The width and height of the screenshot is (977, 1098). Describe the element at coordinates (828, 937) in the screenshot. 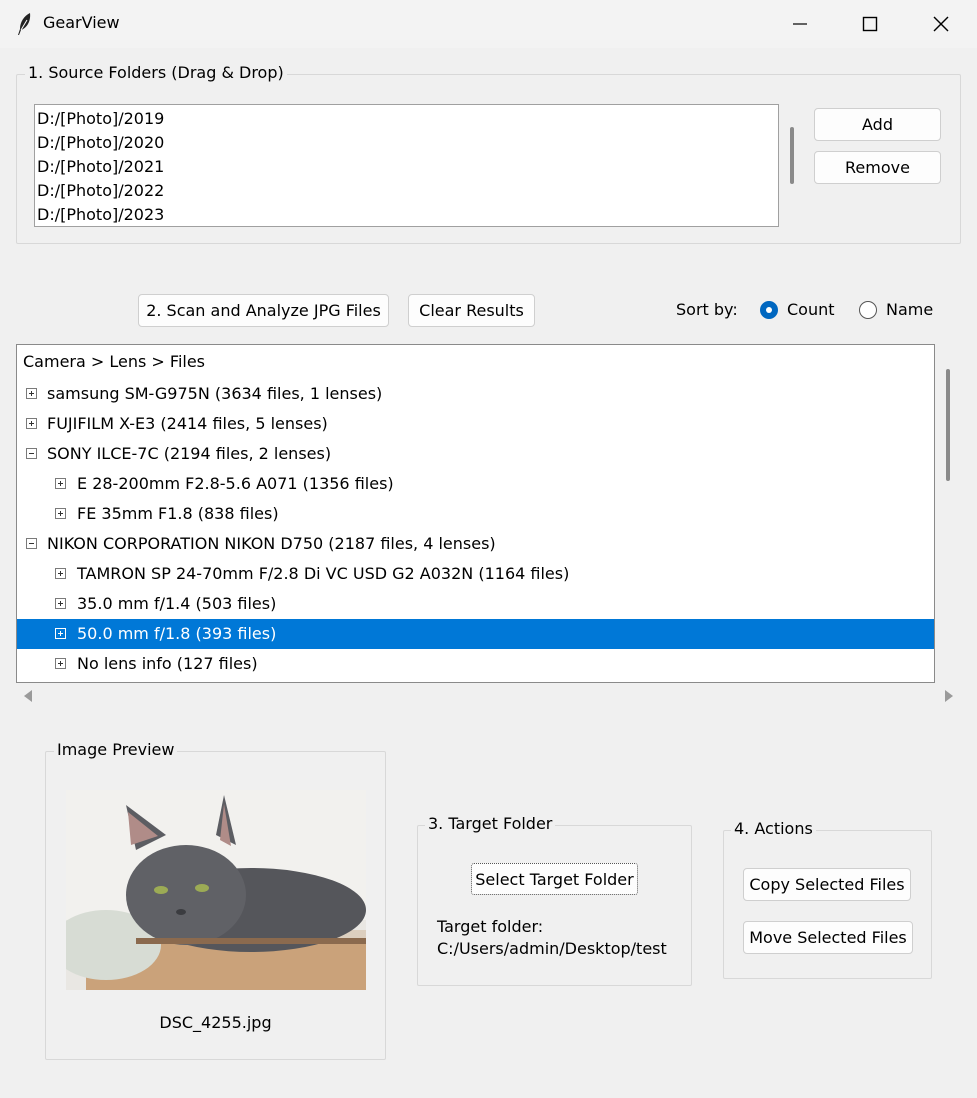

I see `move-selected-files-button: Move Selected Files` at that location.